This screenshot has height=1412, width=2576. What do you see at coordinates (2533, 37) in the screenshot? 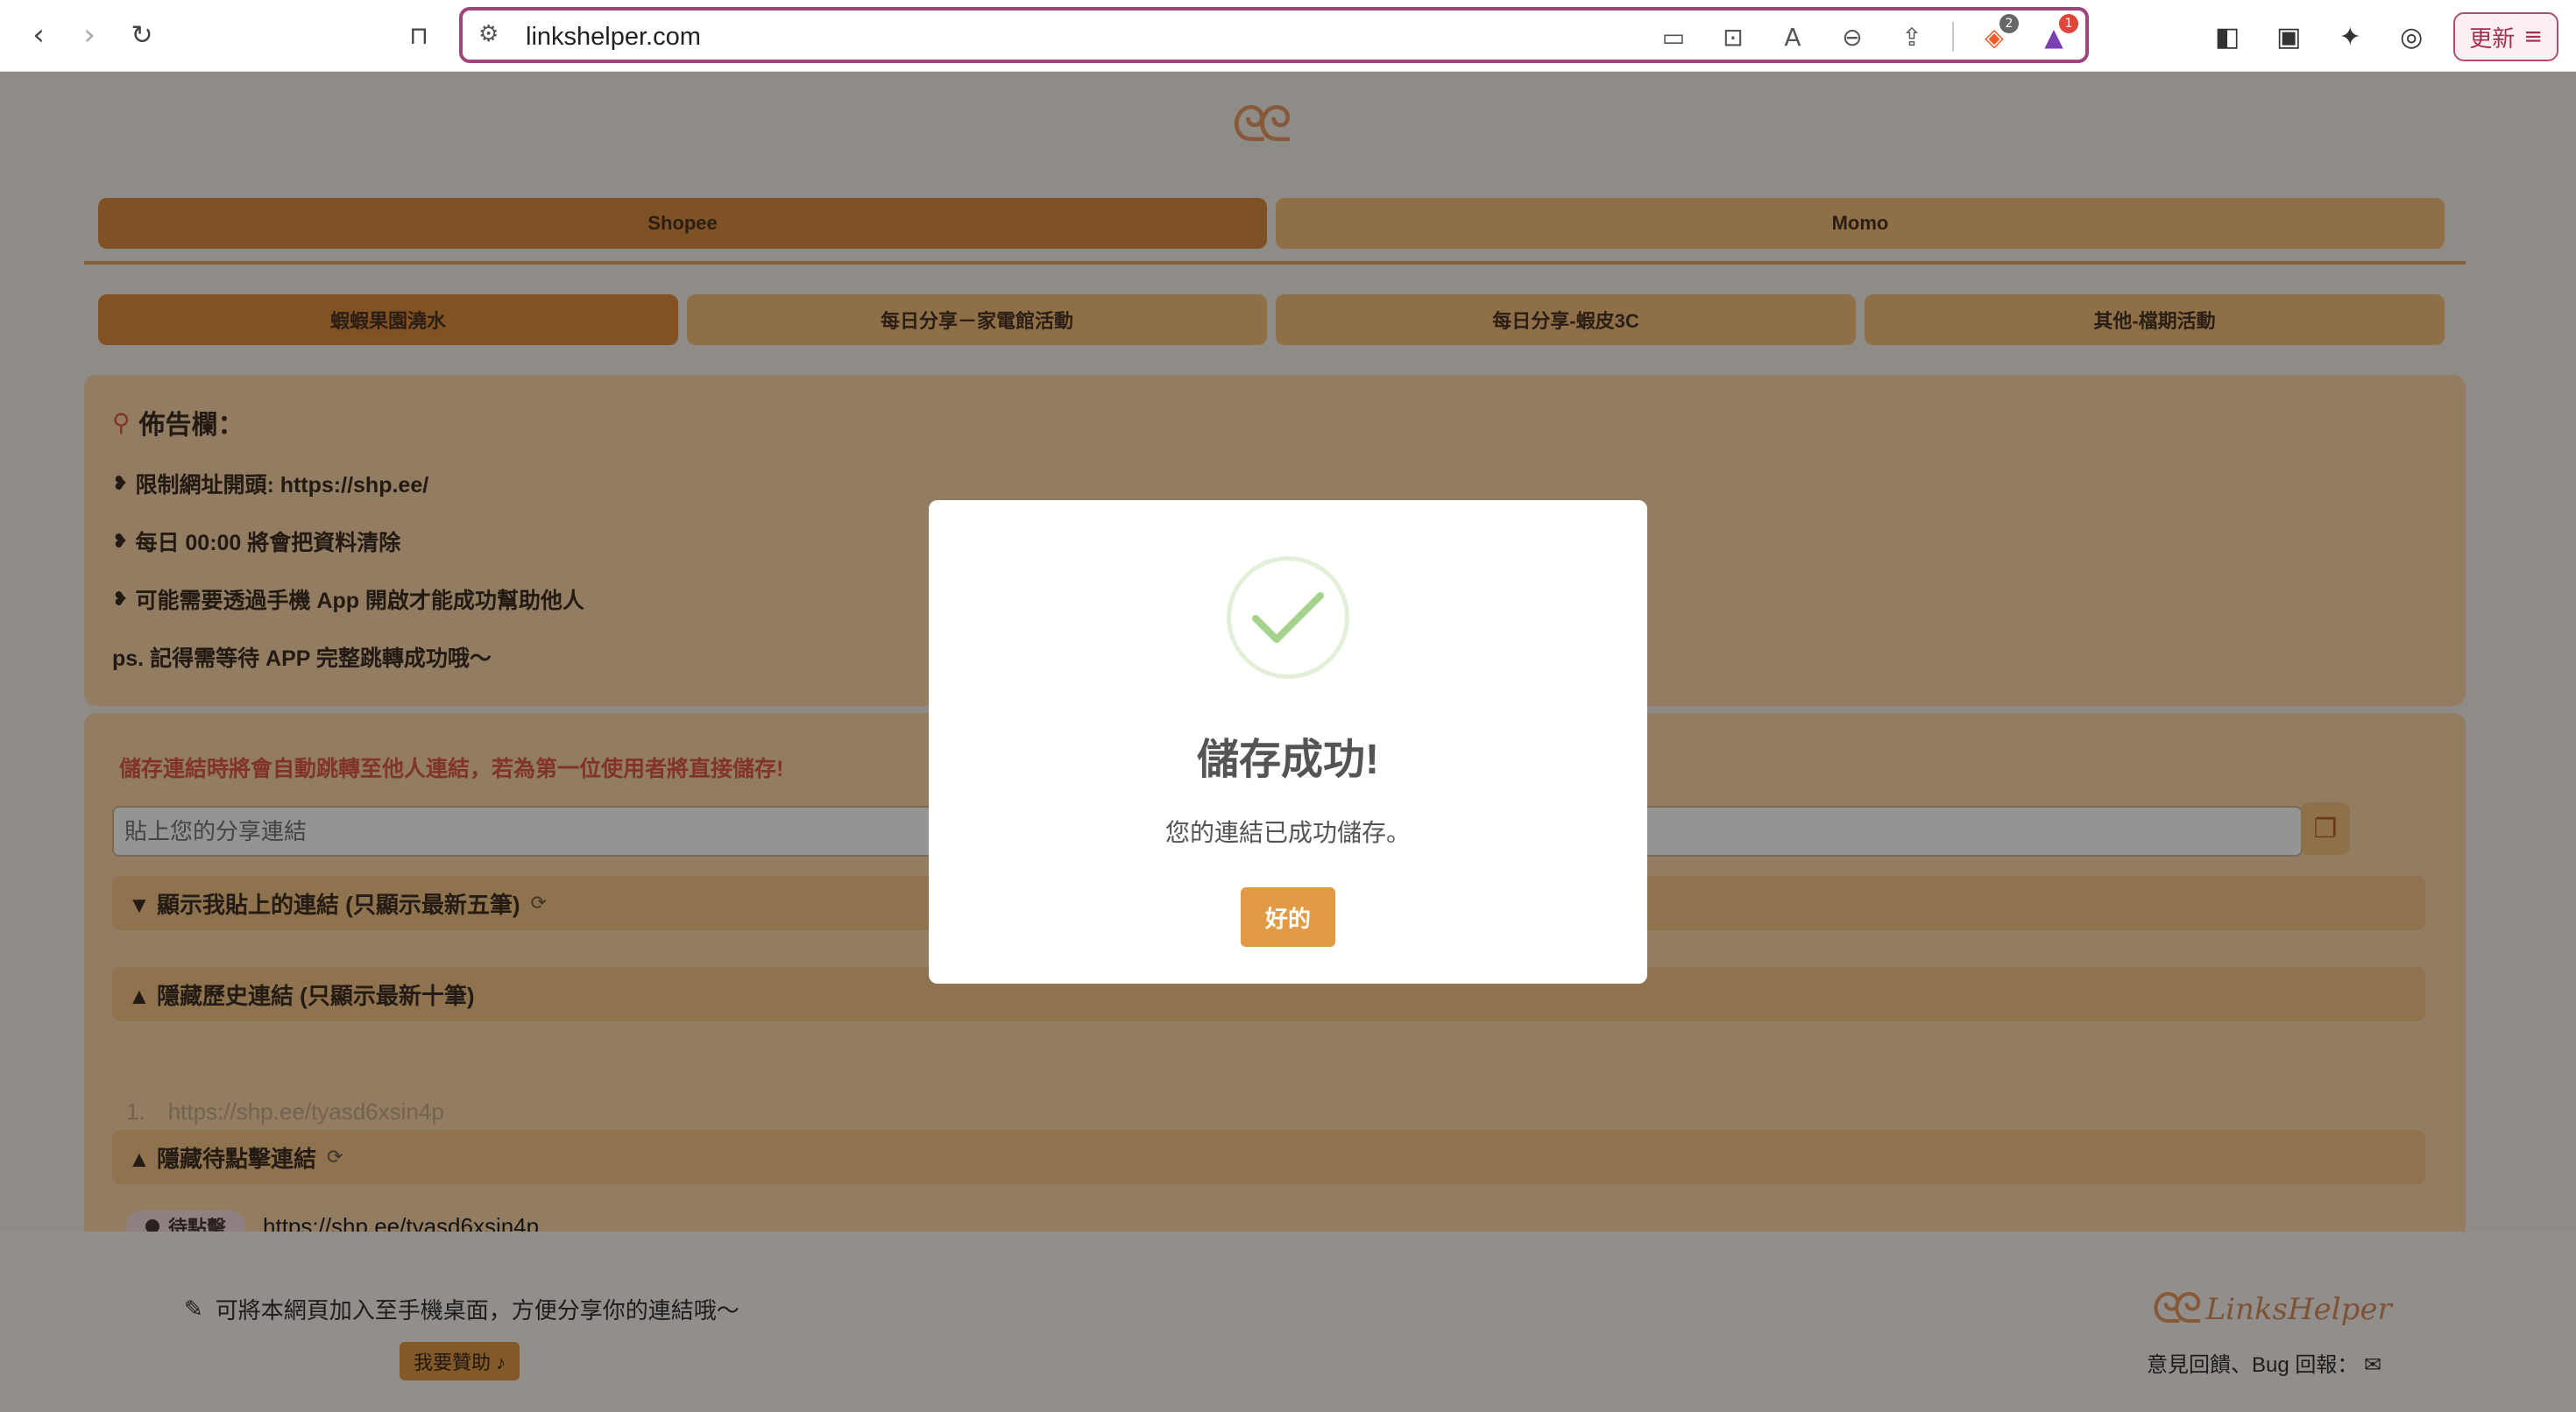
I see `menu-icon: ≡` at bounding box center [2533, 37].